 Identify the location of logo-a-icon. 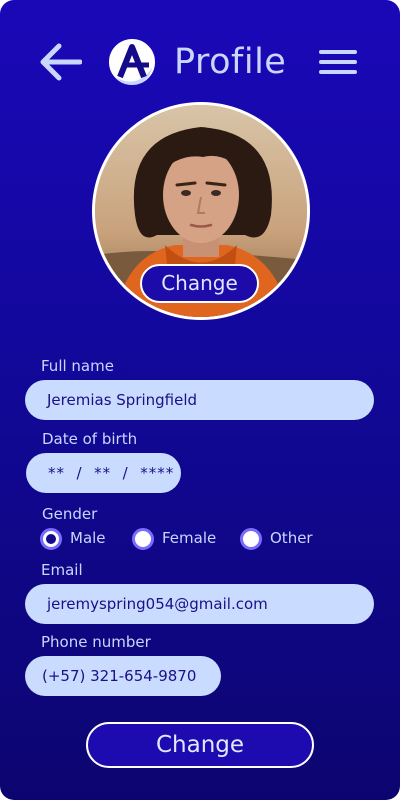
(132, 62).